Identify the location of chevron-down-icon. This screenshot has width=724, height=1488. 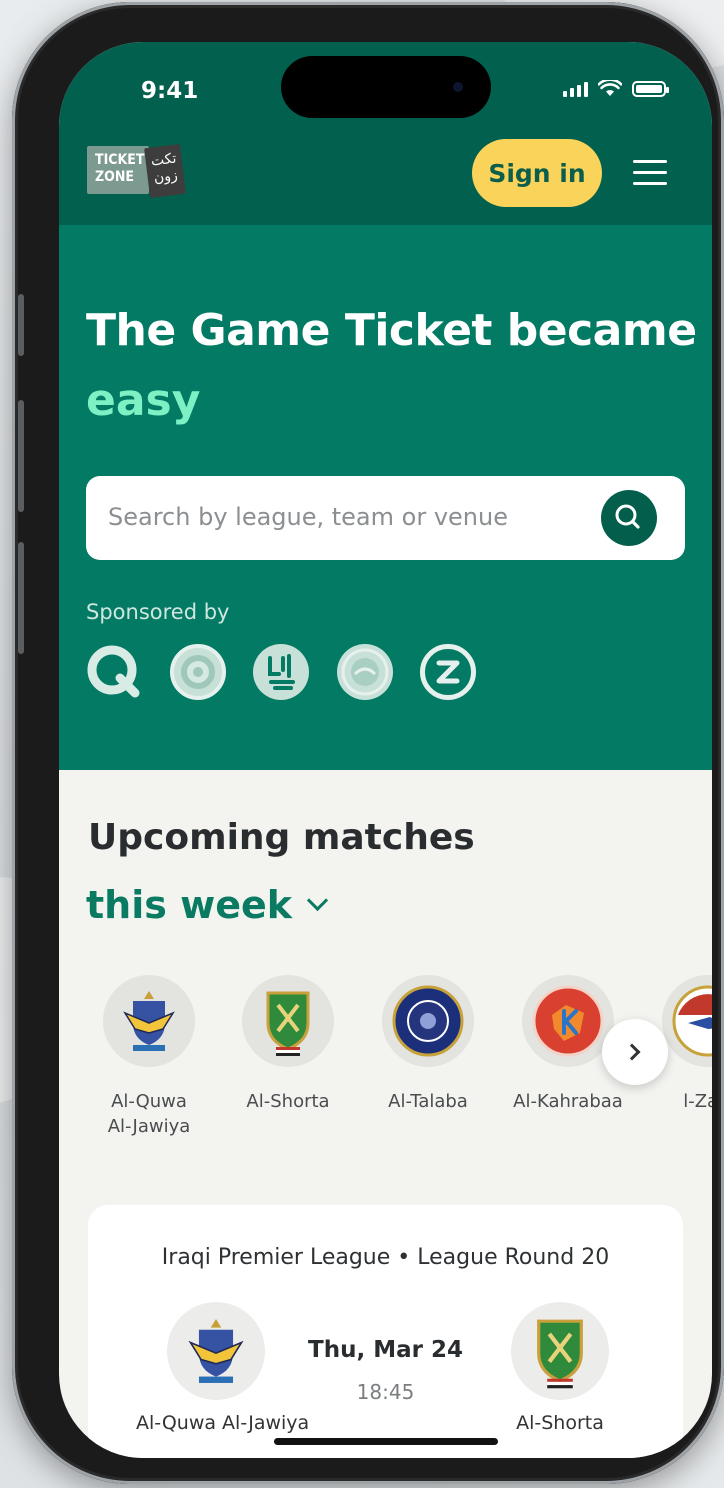
(317, 900).